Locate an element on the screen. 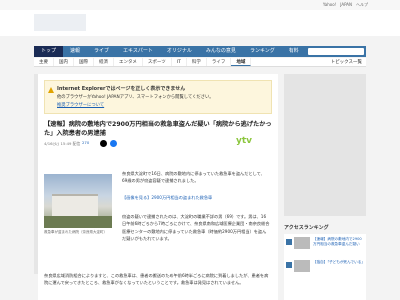 Image resolution: width=400 pixels, height=300 pixels. article-photo is located at coordinates (78, 201).